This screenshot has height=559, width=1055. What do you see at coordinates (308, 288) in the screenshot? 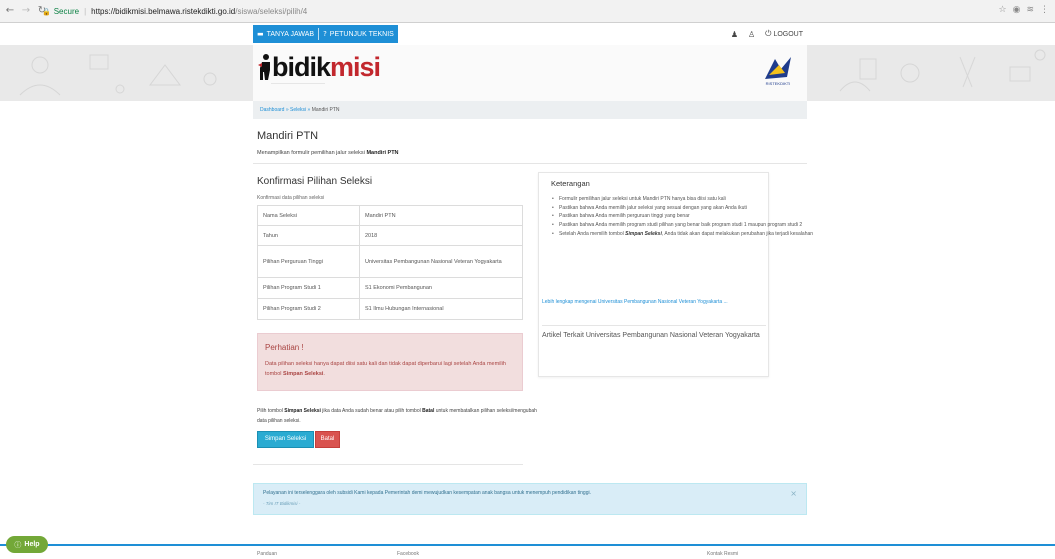
I see `row-label: Pilihan Program Studi 1` at bounding box center [308, 288].